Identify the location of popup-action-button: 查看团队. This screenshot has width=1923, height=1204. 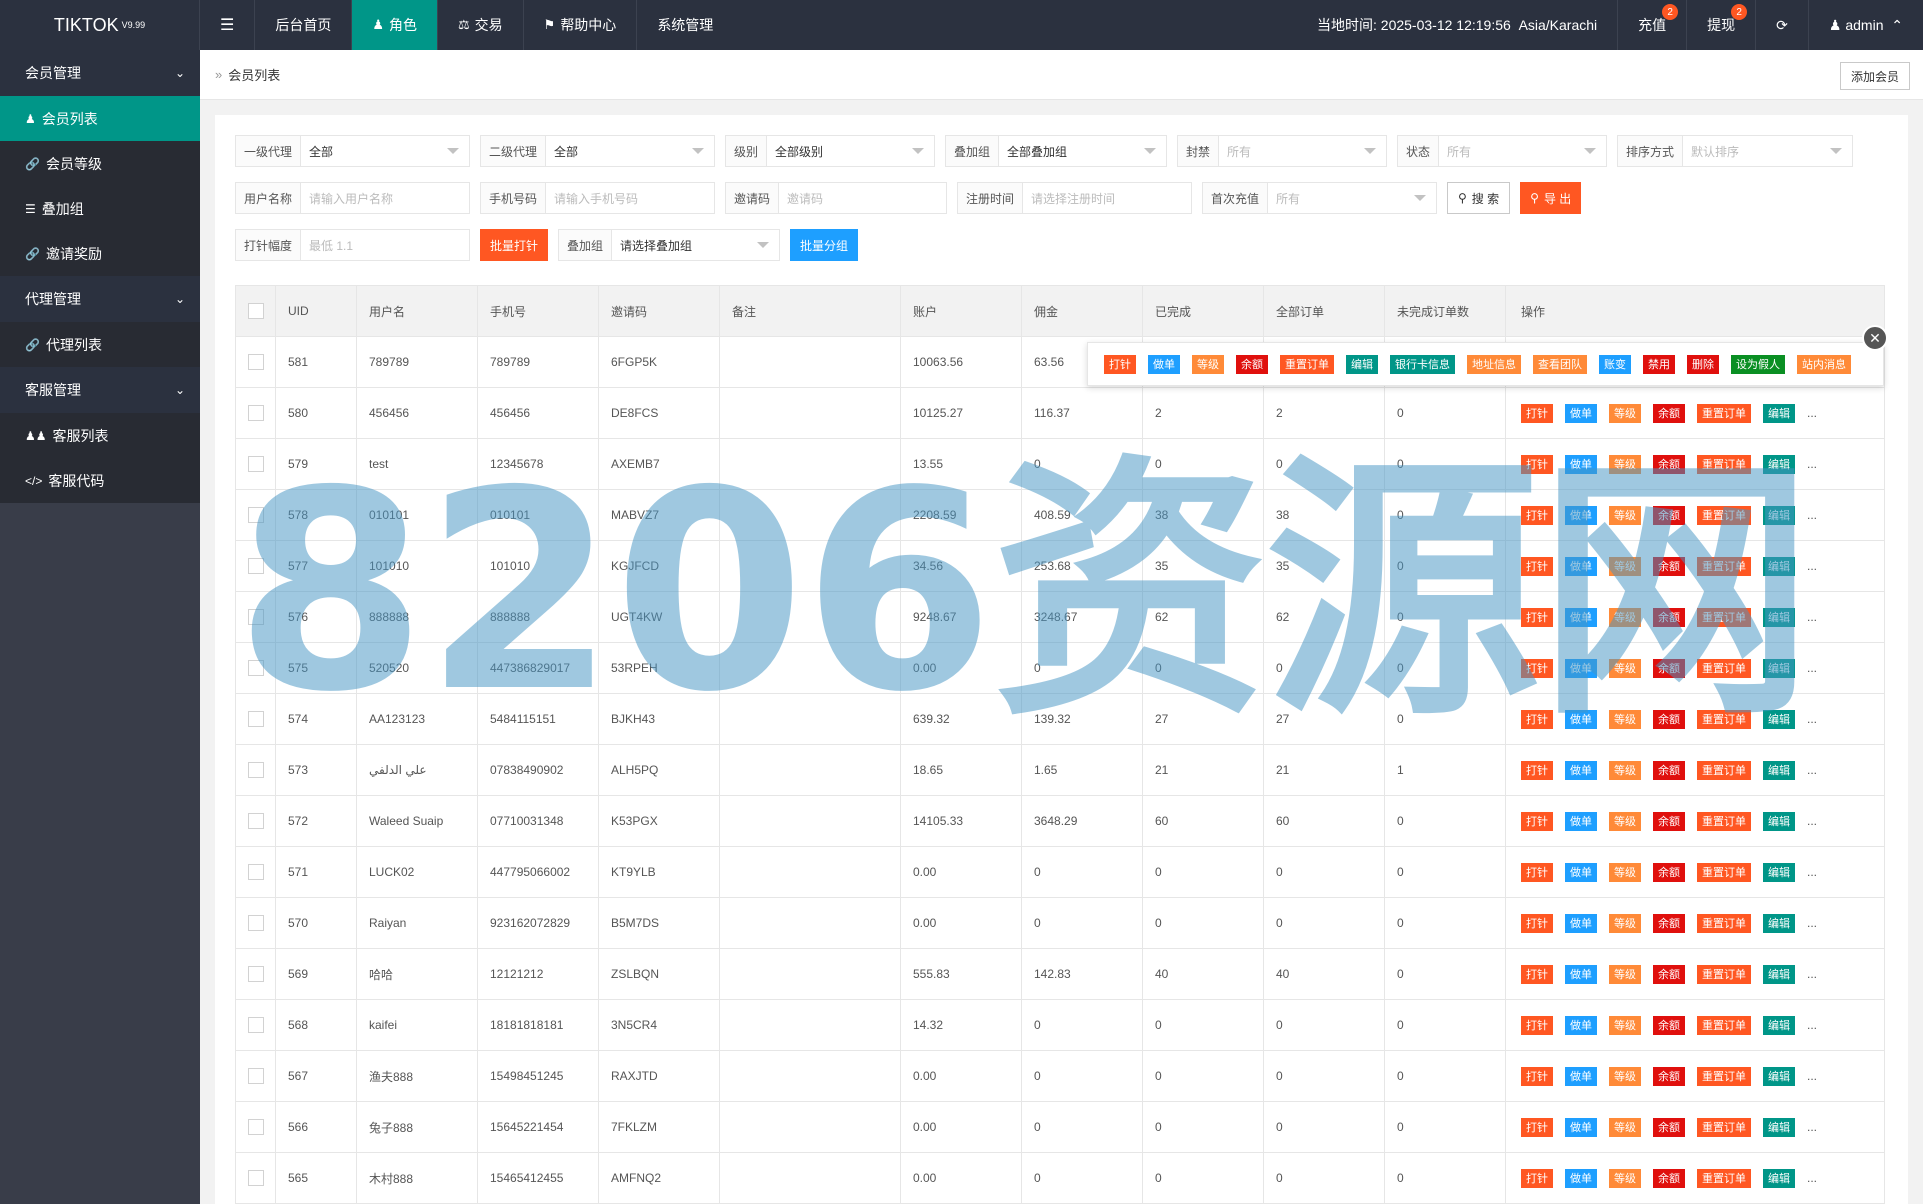
(1560, 364).